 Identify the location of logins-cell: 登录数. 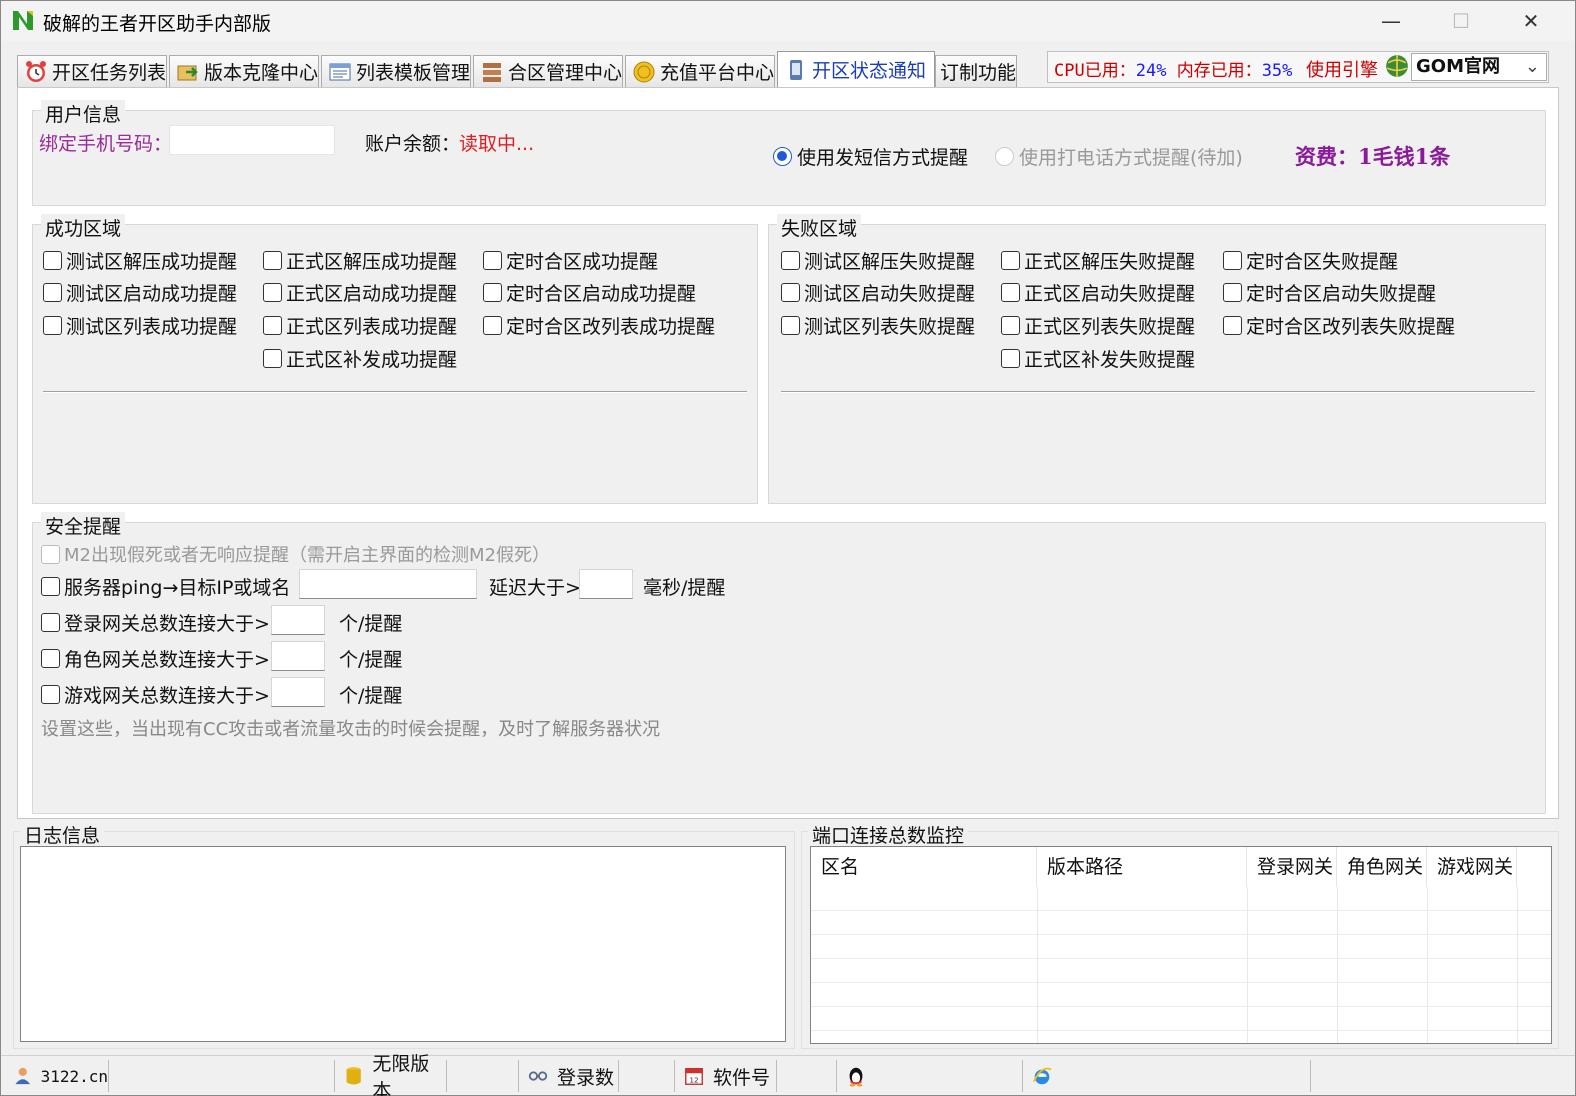
(569, 1076).